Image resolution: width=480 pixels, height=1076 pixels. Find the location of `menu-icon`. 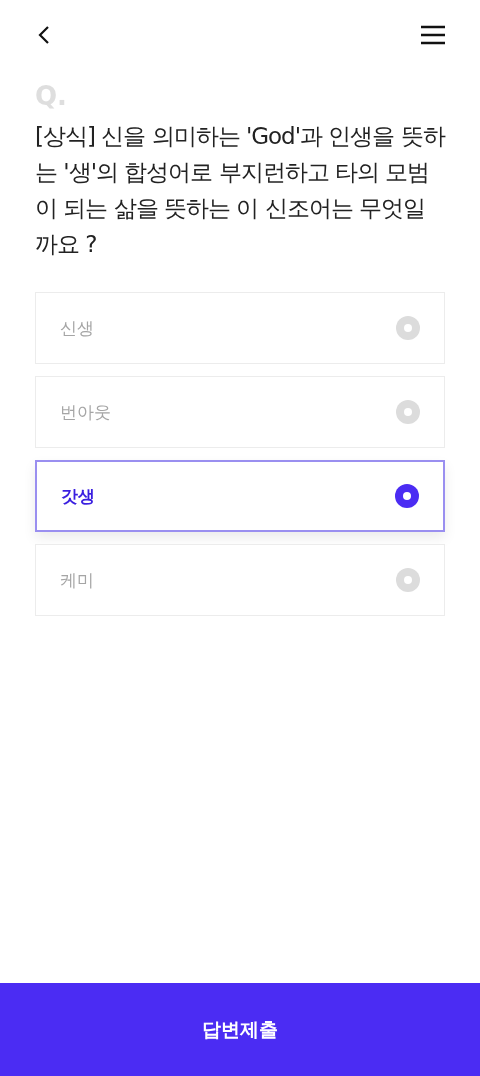

menu-icon is located at coordinates (433, 35).